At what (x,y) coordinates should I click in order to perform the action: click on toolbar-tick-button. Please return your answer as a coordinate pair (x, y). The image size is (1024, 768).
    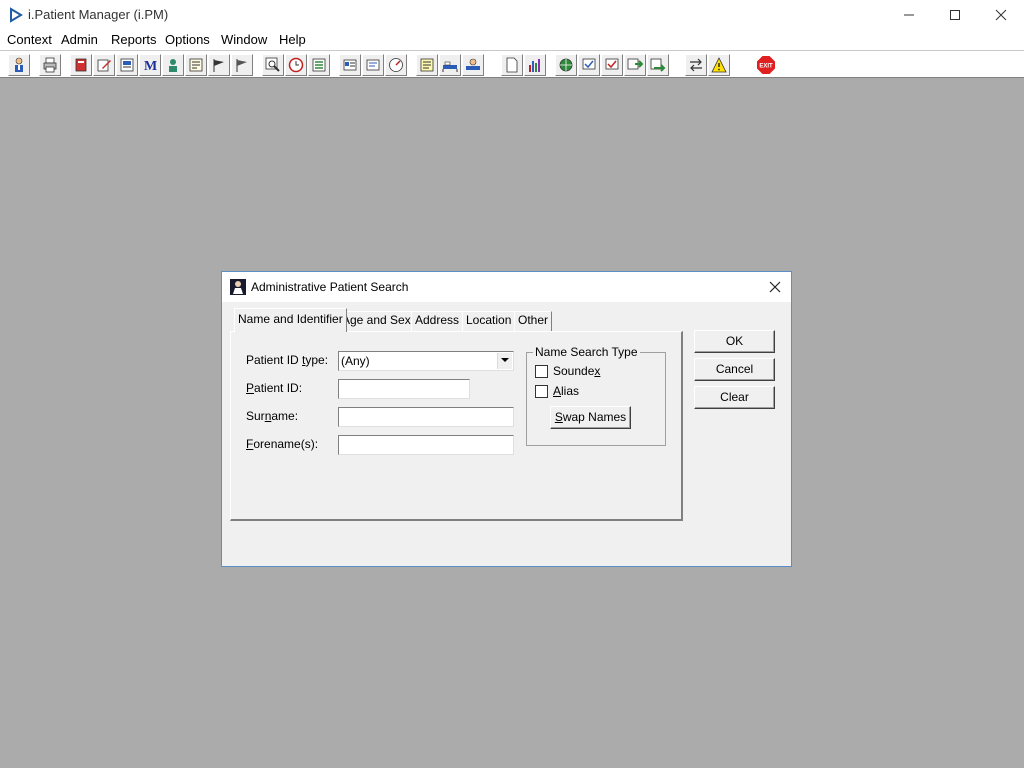
    Looking at the image, I should click on (612, 65).